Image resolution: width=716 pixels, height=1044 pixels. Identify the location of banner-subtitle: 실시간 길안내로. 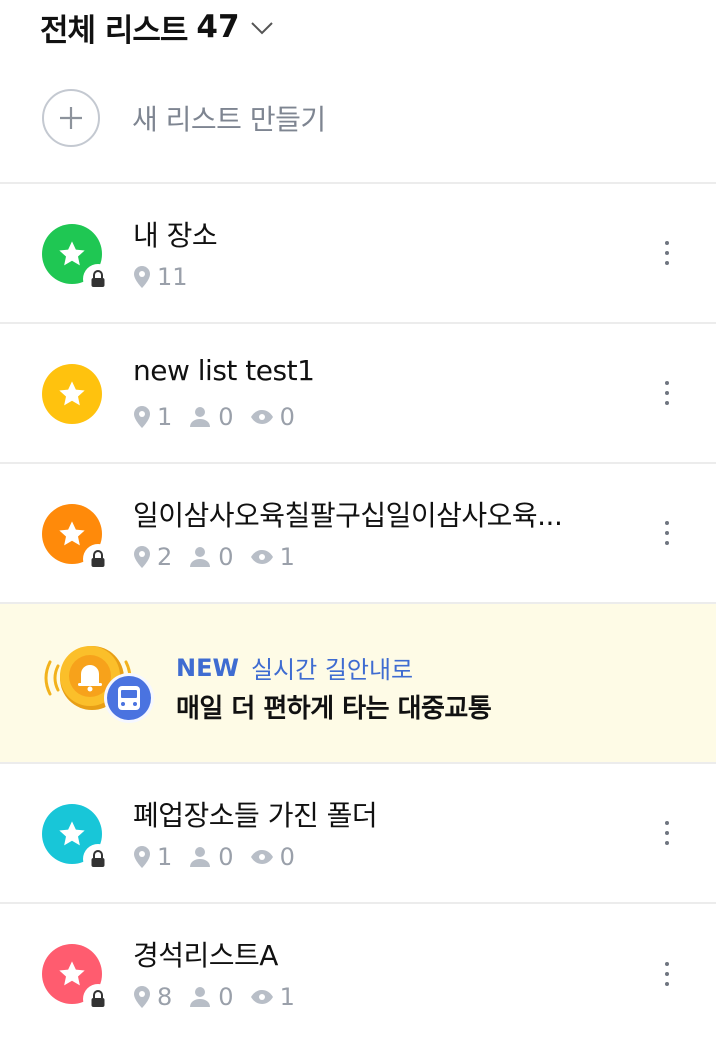
(332, 670).